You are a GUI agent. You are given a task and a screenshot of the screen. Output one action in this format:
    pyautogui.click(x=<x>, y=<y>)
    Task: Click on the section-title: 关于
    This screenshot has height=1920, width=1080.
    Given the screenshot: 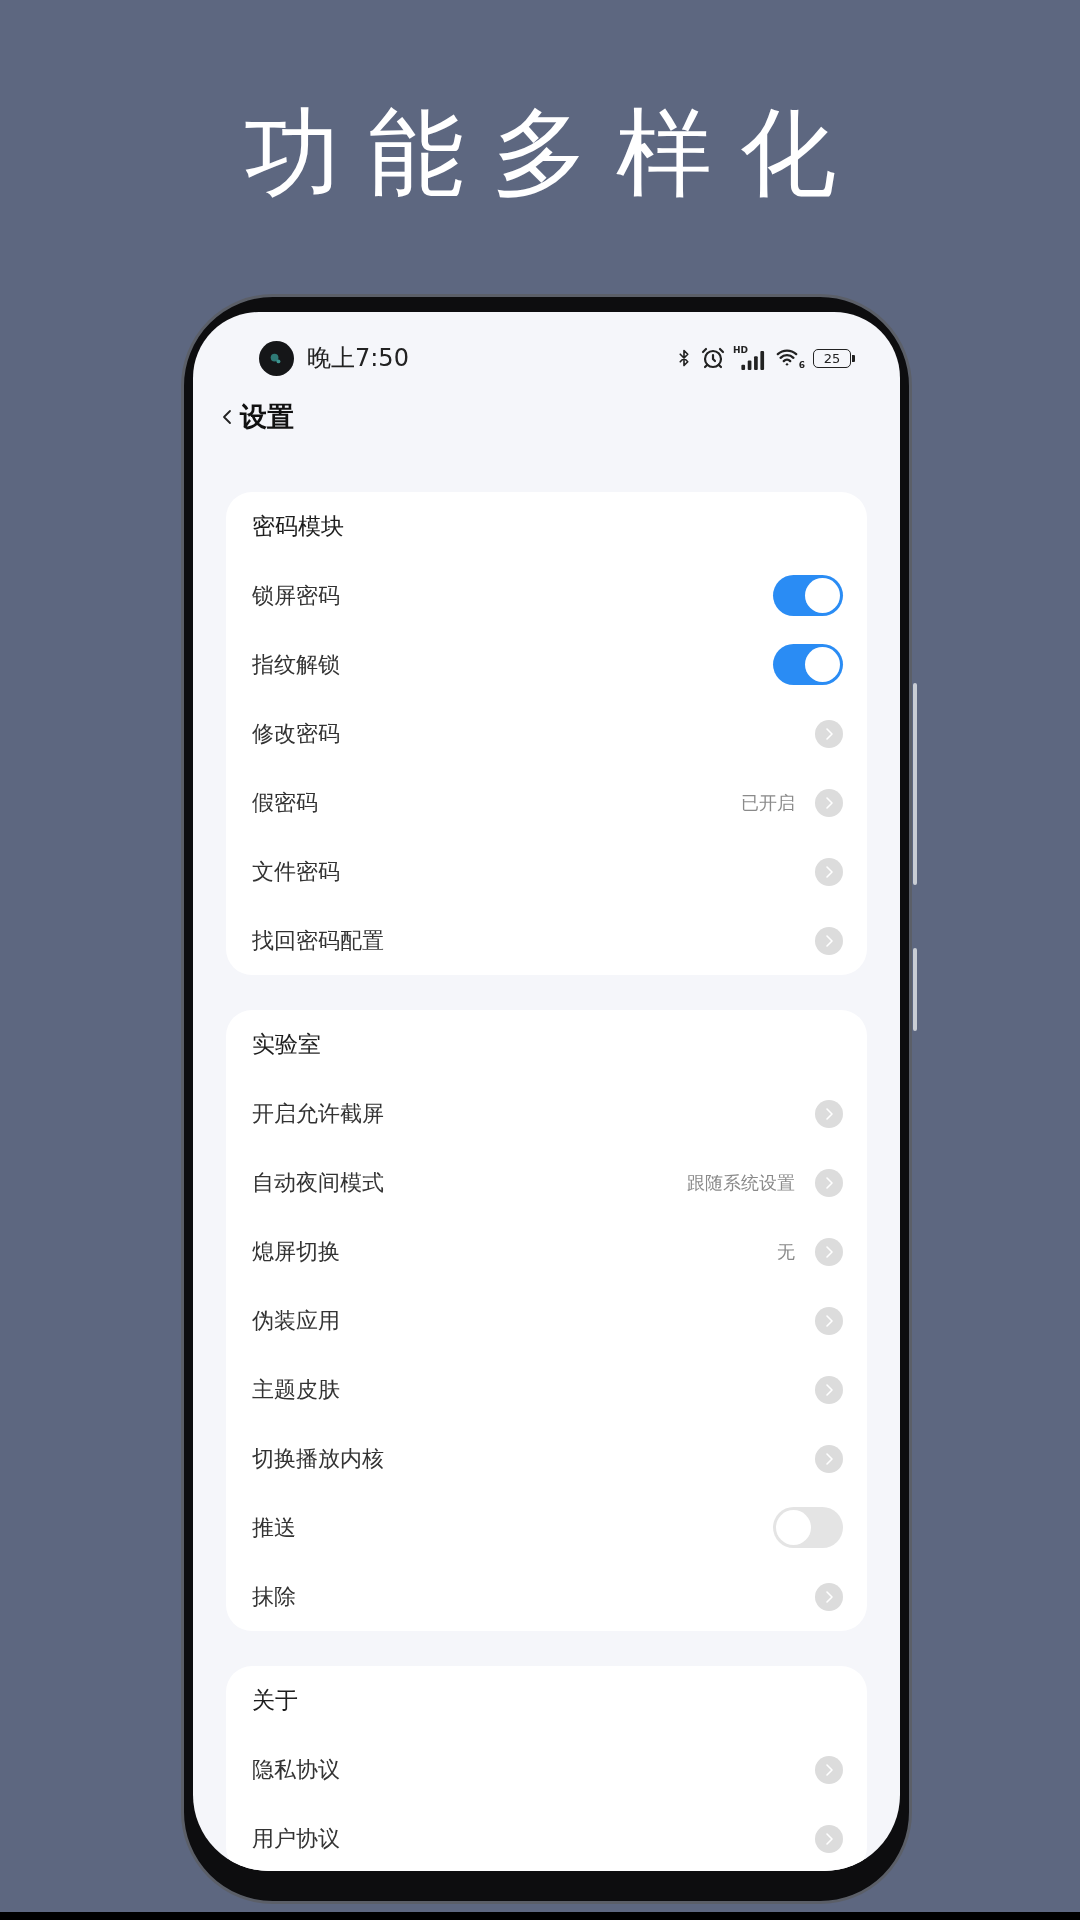 What is the action you would take?
    pyautogui.click(x=275, y=1700)
    